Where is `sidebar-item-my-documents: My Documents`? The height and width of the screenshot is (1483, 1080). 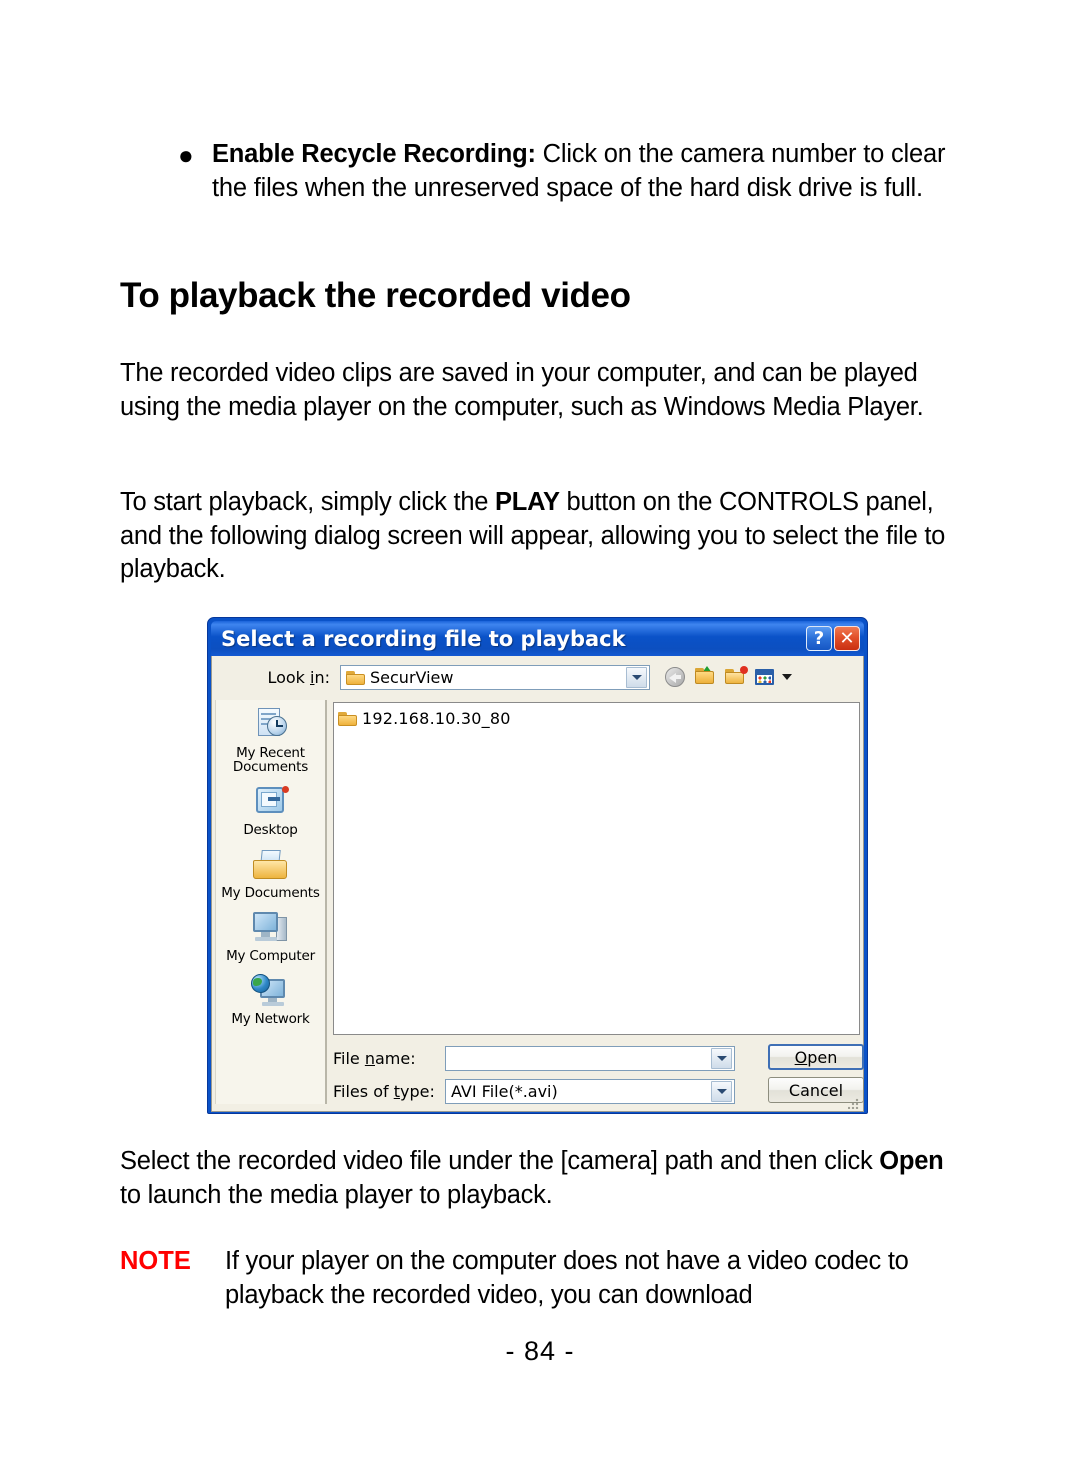 sidebar-item-my-documents: My Documents is located at coordinates (271, 873).